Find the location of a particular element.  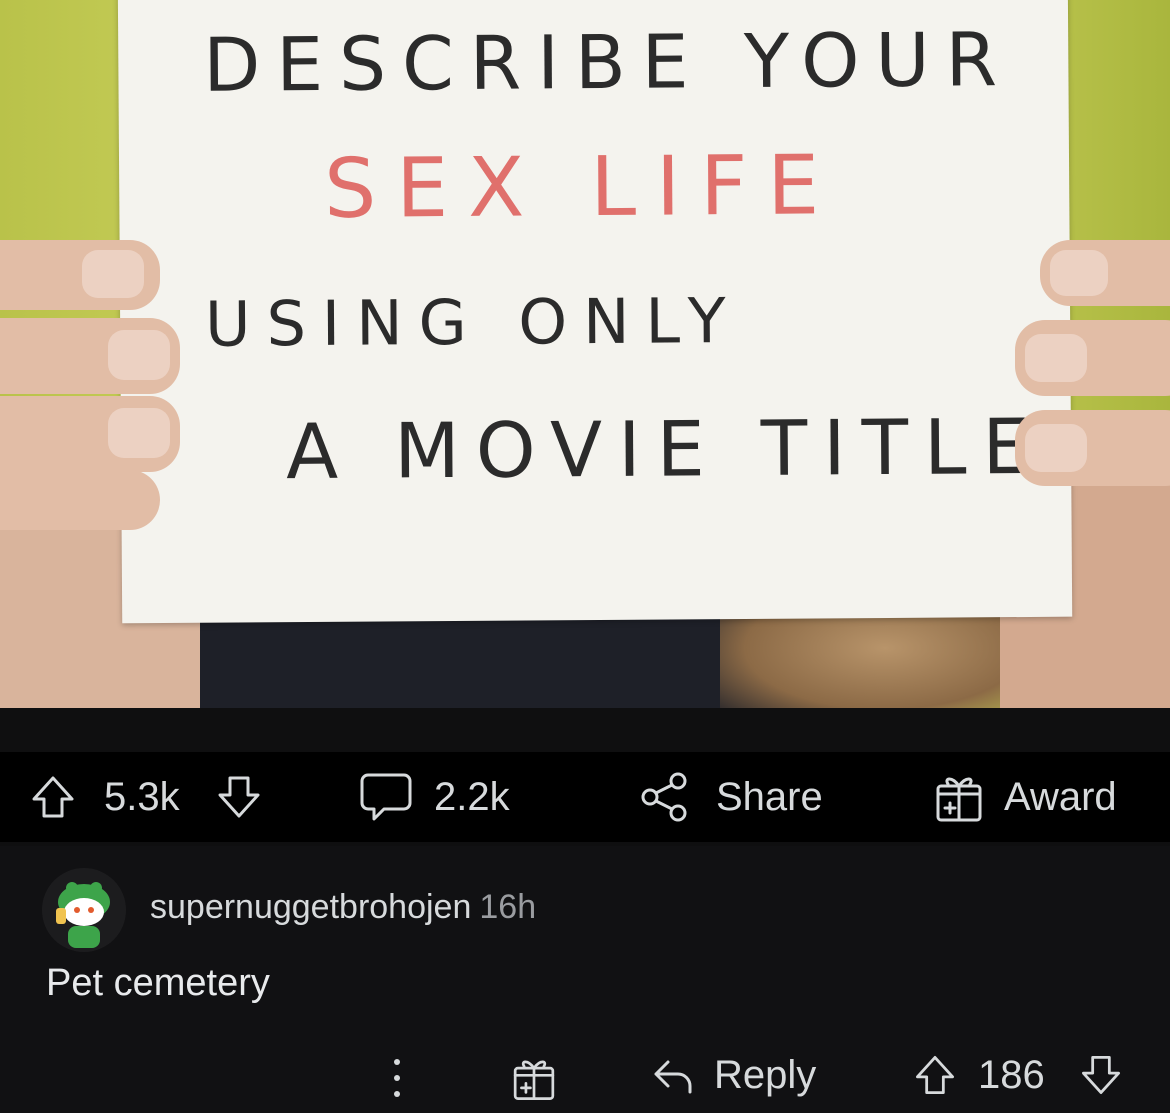

reply-label: Reply is located at coordinates (765, 1074).